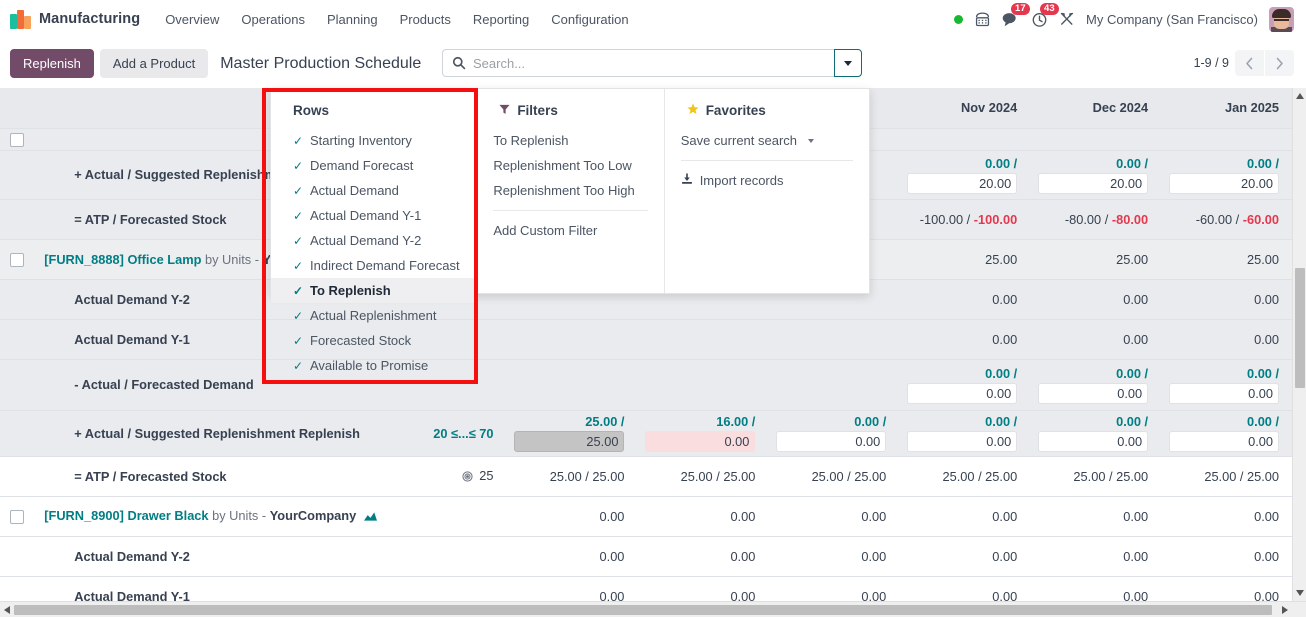  Describe the element at coordinates (373, 340) in the screenshot. I see `rows-option-forecasted-stock: ✓ Forecasted Stock` at that location.